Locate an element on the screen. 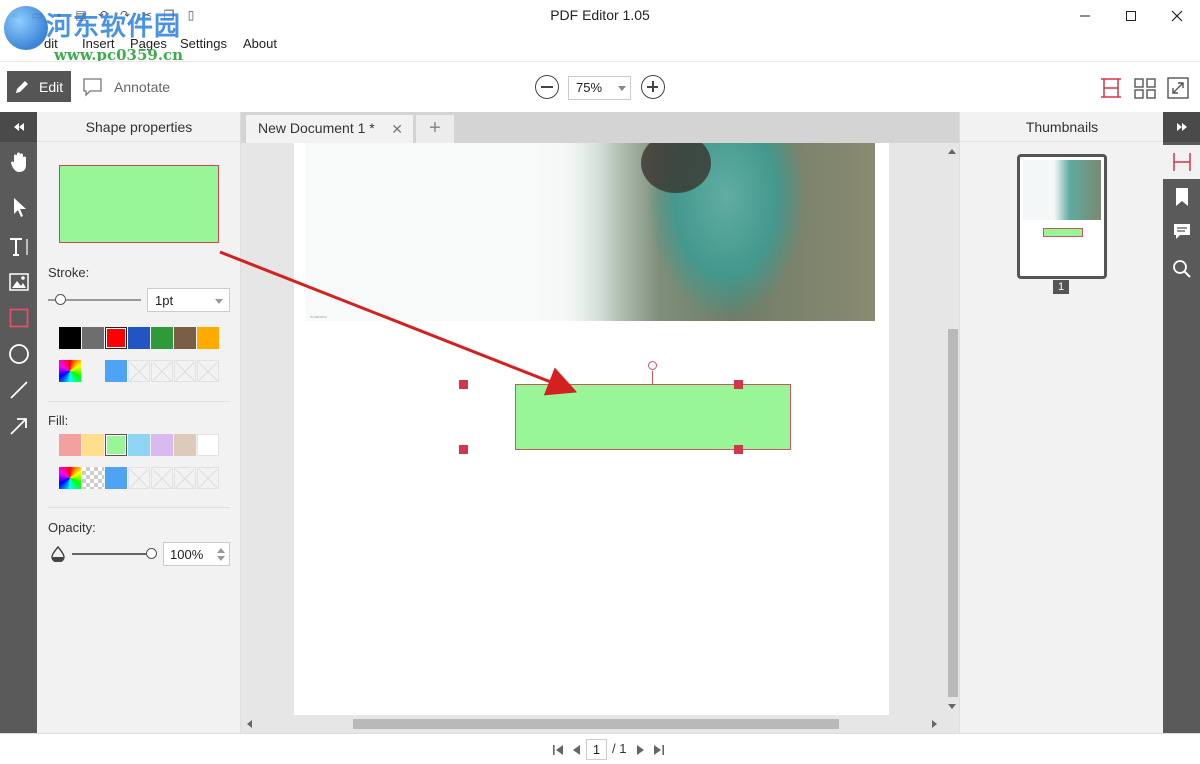 The height and width of the screenshot is (764, 1200). ellipse-tool is located at coordinates (18, 354).